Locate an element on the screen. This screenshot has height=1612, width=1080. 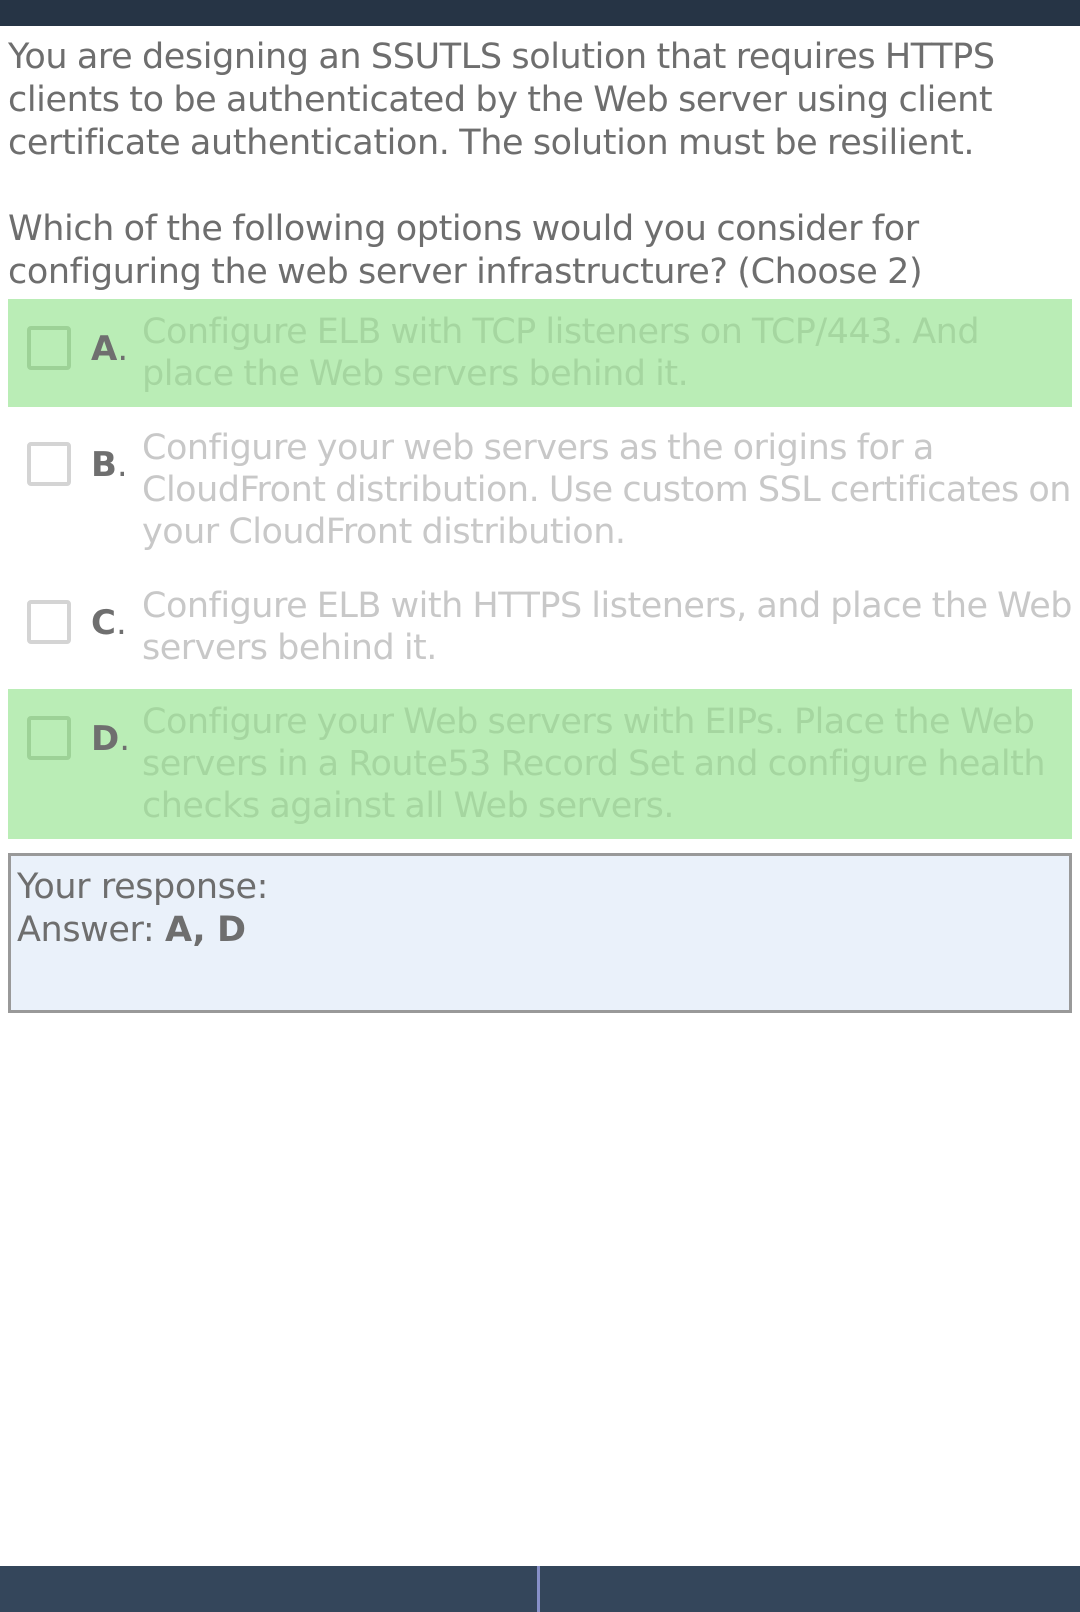
answer-value: A, D is located at coordinates (205, 930).